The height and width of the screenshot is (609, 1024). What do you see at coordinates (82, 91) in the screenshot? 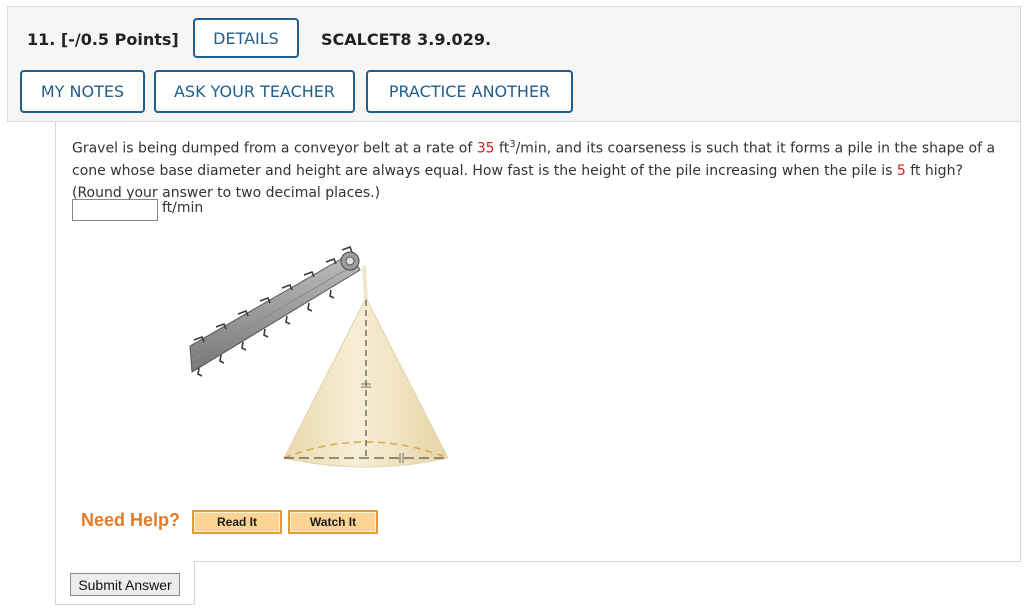
I see `my-notes-button: MY NOTES` at bounding box center [82, 91].